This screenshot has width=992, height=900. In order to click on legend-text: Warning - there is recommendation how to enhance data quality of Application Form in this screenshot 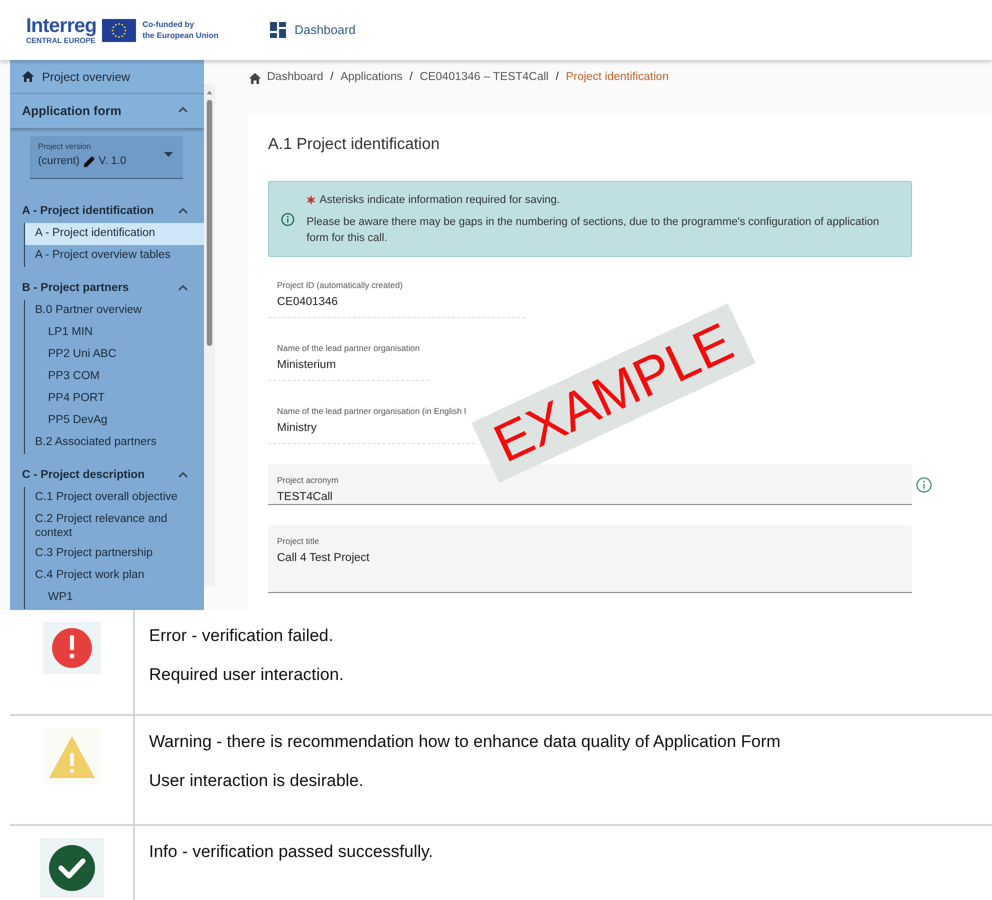, I will do `click(465, 742)`.